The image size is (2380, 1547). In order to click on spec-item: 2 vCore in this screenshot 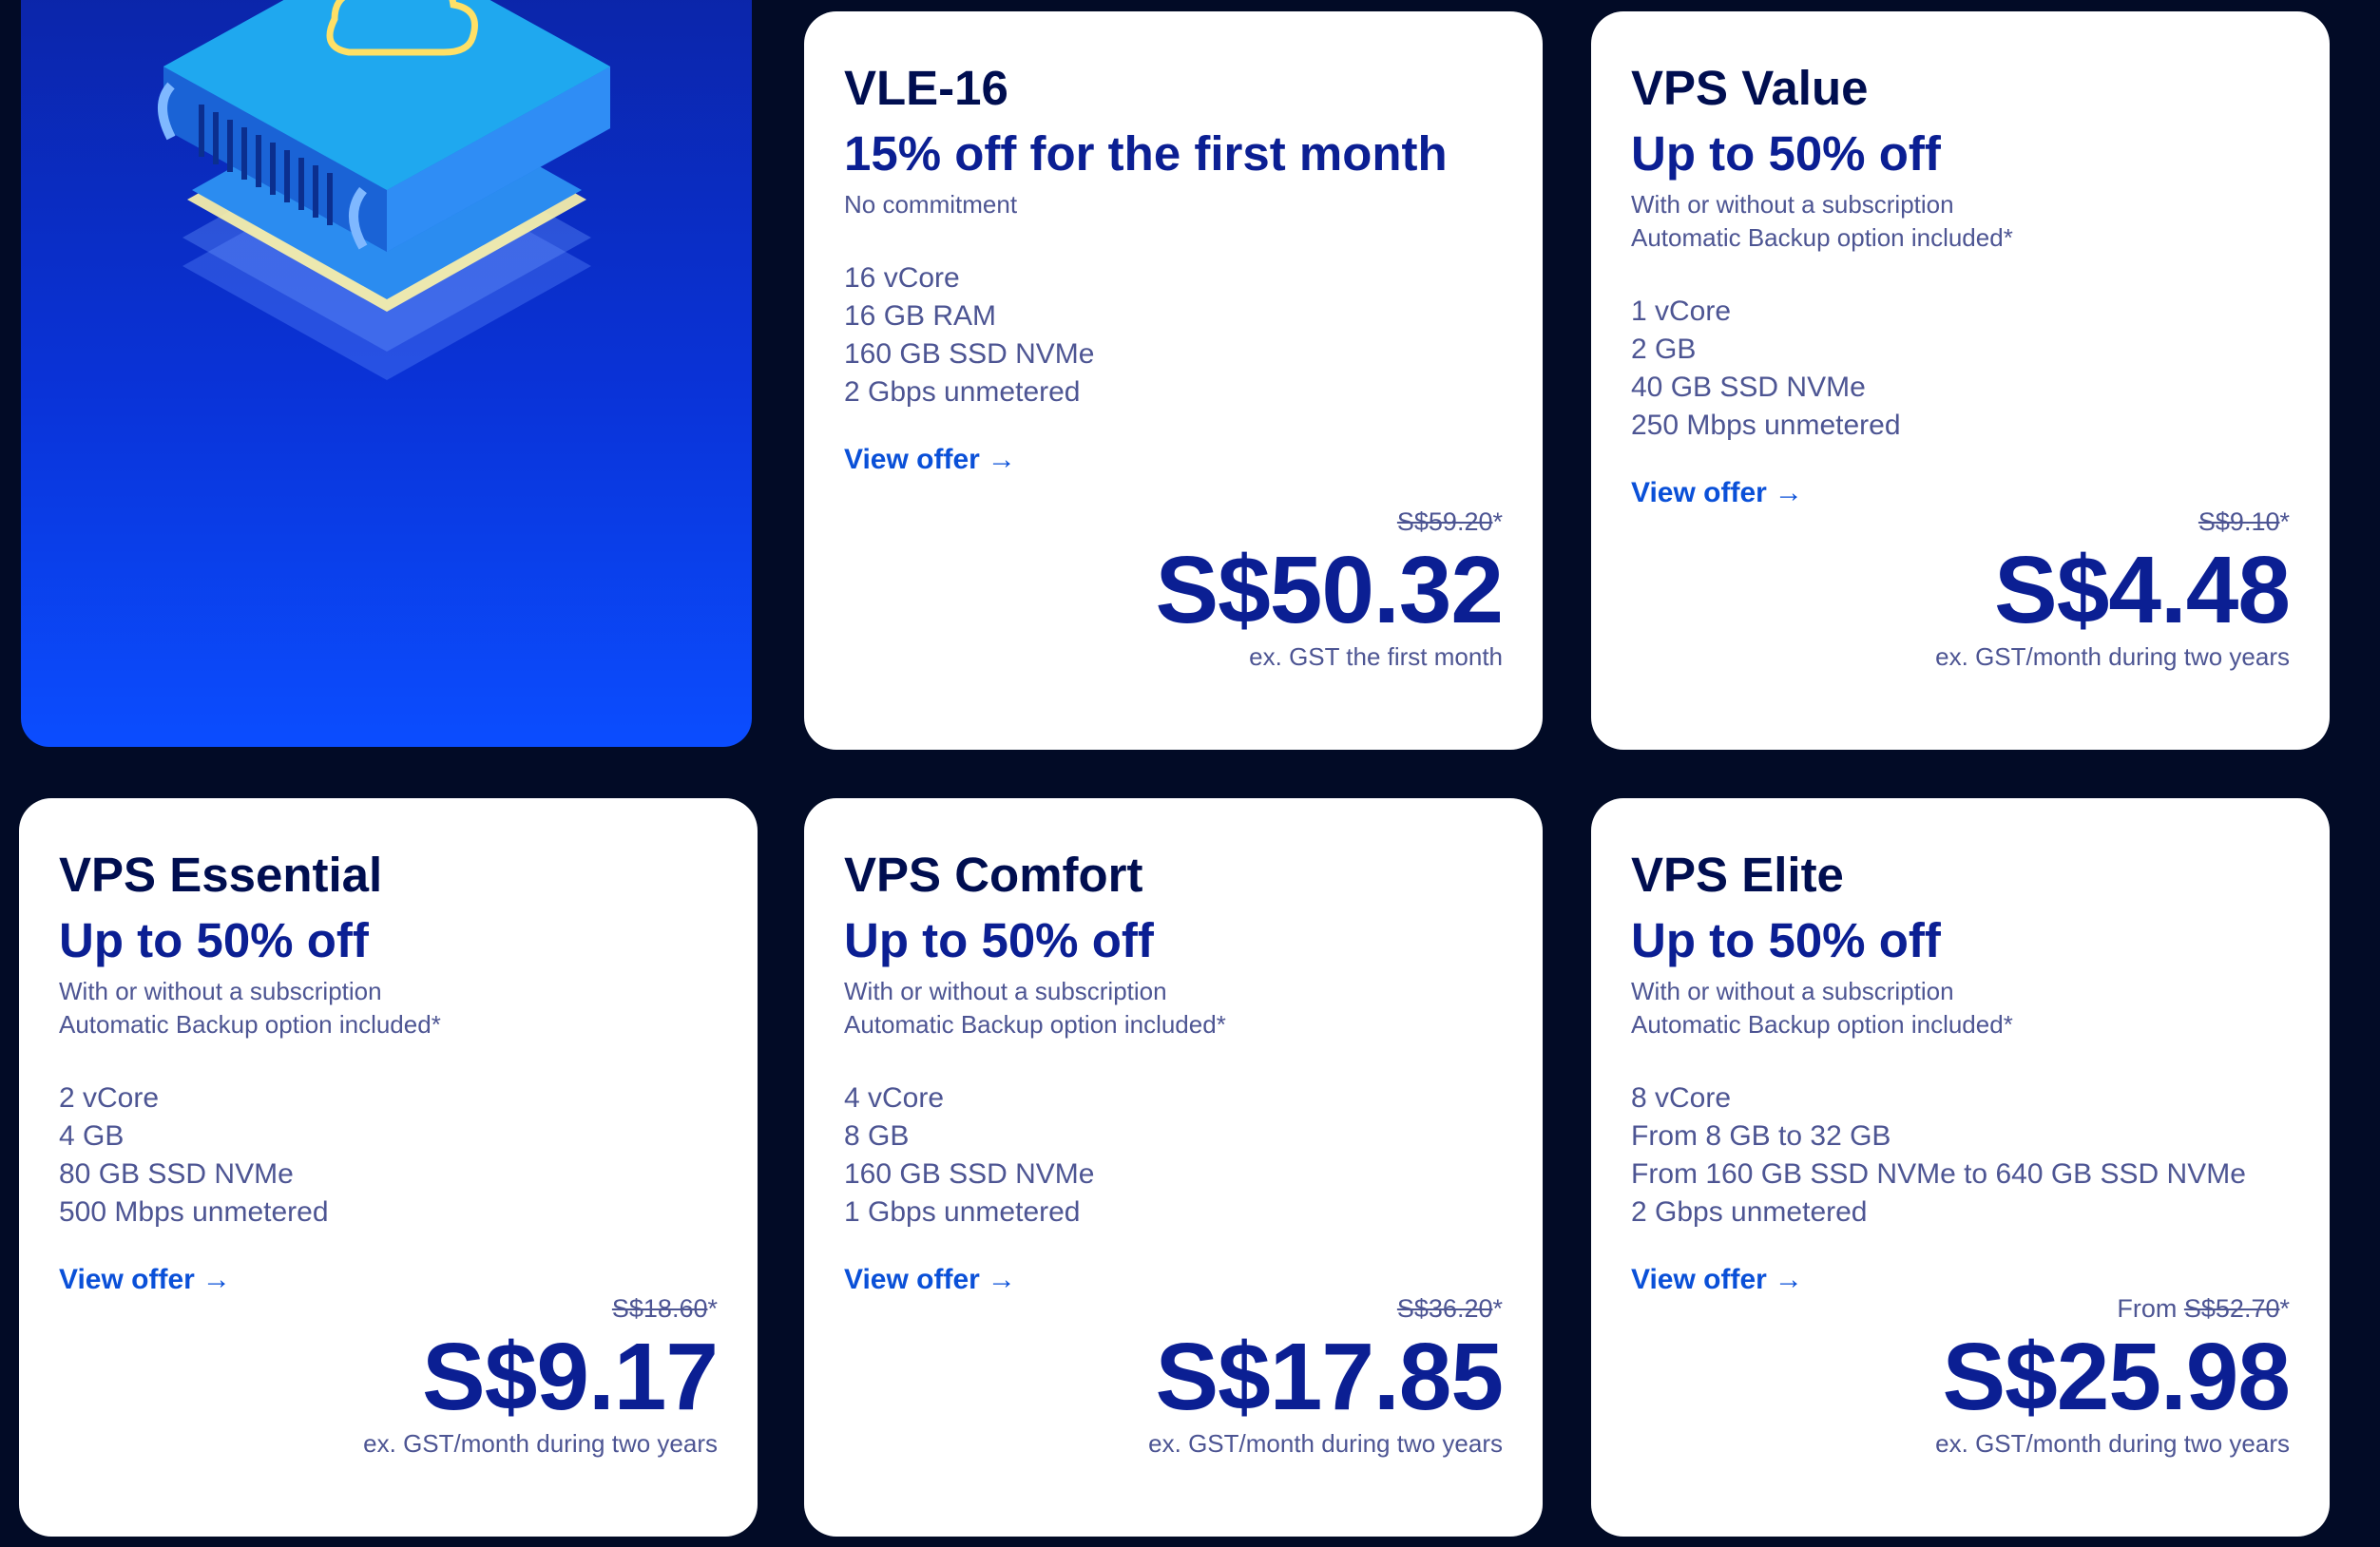, I will do `click(109, 1098)`.